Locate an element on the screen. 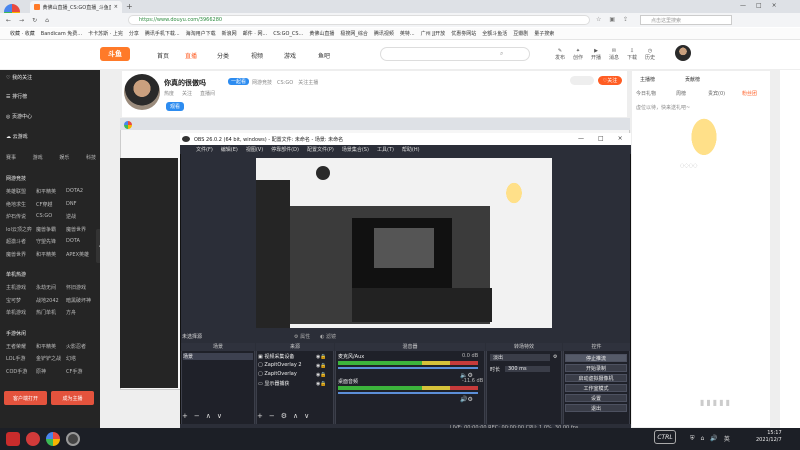 The width and height of the screenshot is (800, 450). maximize-icon: □ is located at coordinates (759, 5).